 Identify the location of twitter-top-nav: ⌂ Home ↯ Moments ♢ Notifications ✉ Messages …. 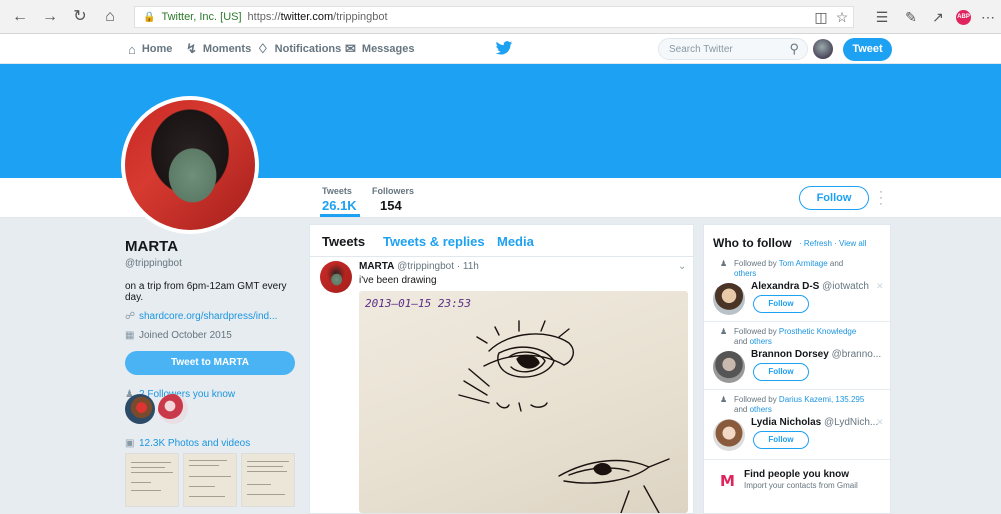
(500, 49).